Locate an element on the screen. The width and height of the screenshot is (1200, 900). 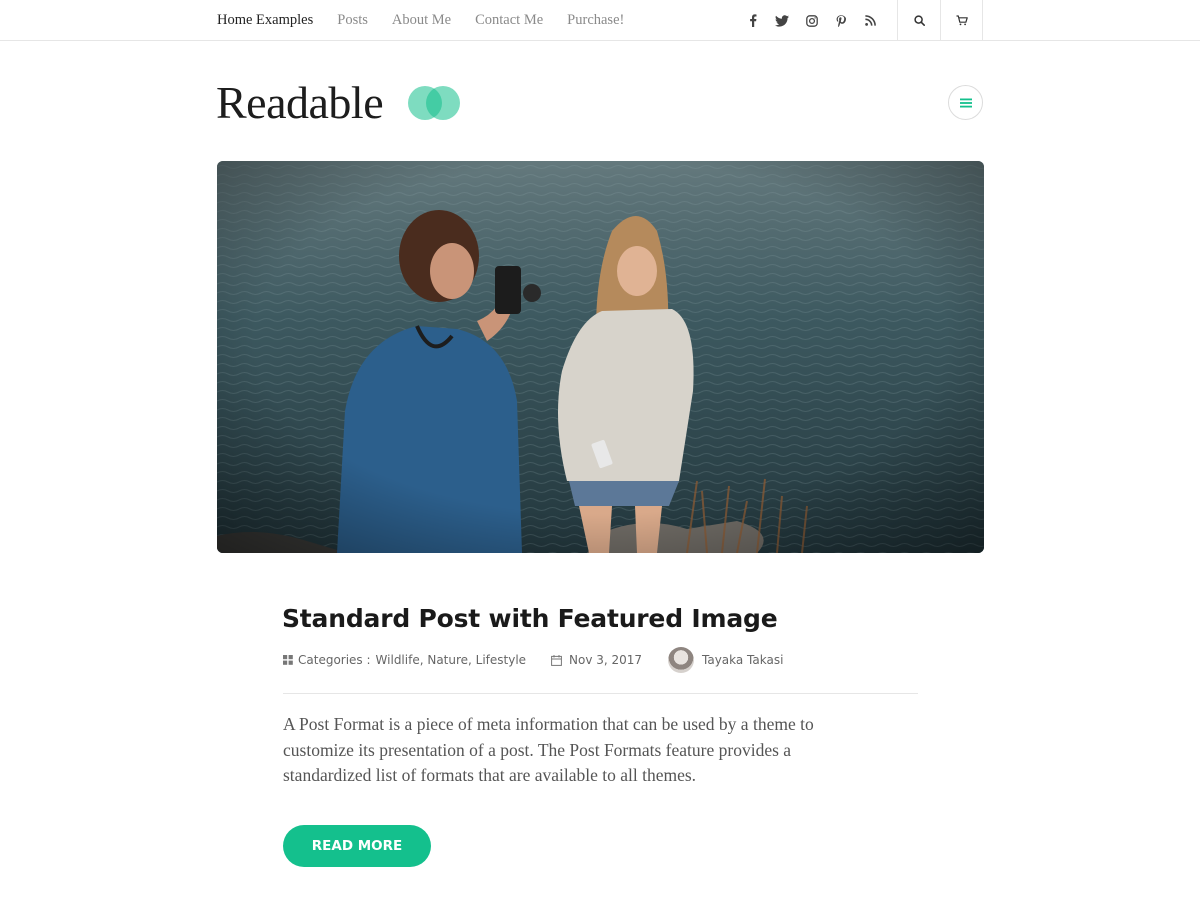
search-icon is located at coordinates (919, 20).